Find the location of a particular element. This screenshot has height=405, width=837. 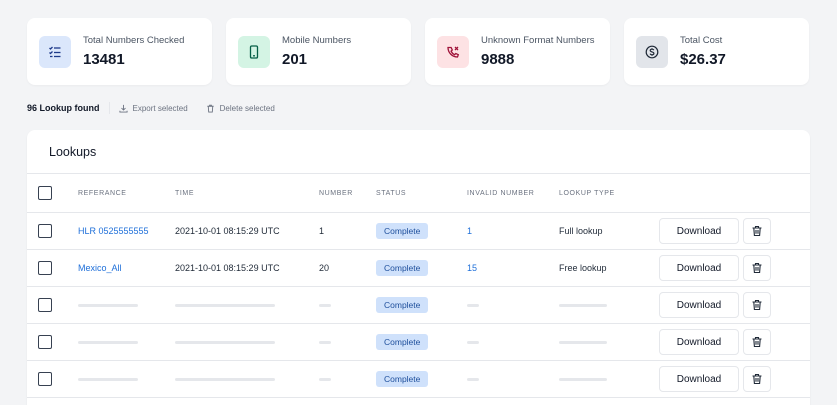

invalid-number-link: 1 is located at coordinates (469, 231).